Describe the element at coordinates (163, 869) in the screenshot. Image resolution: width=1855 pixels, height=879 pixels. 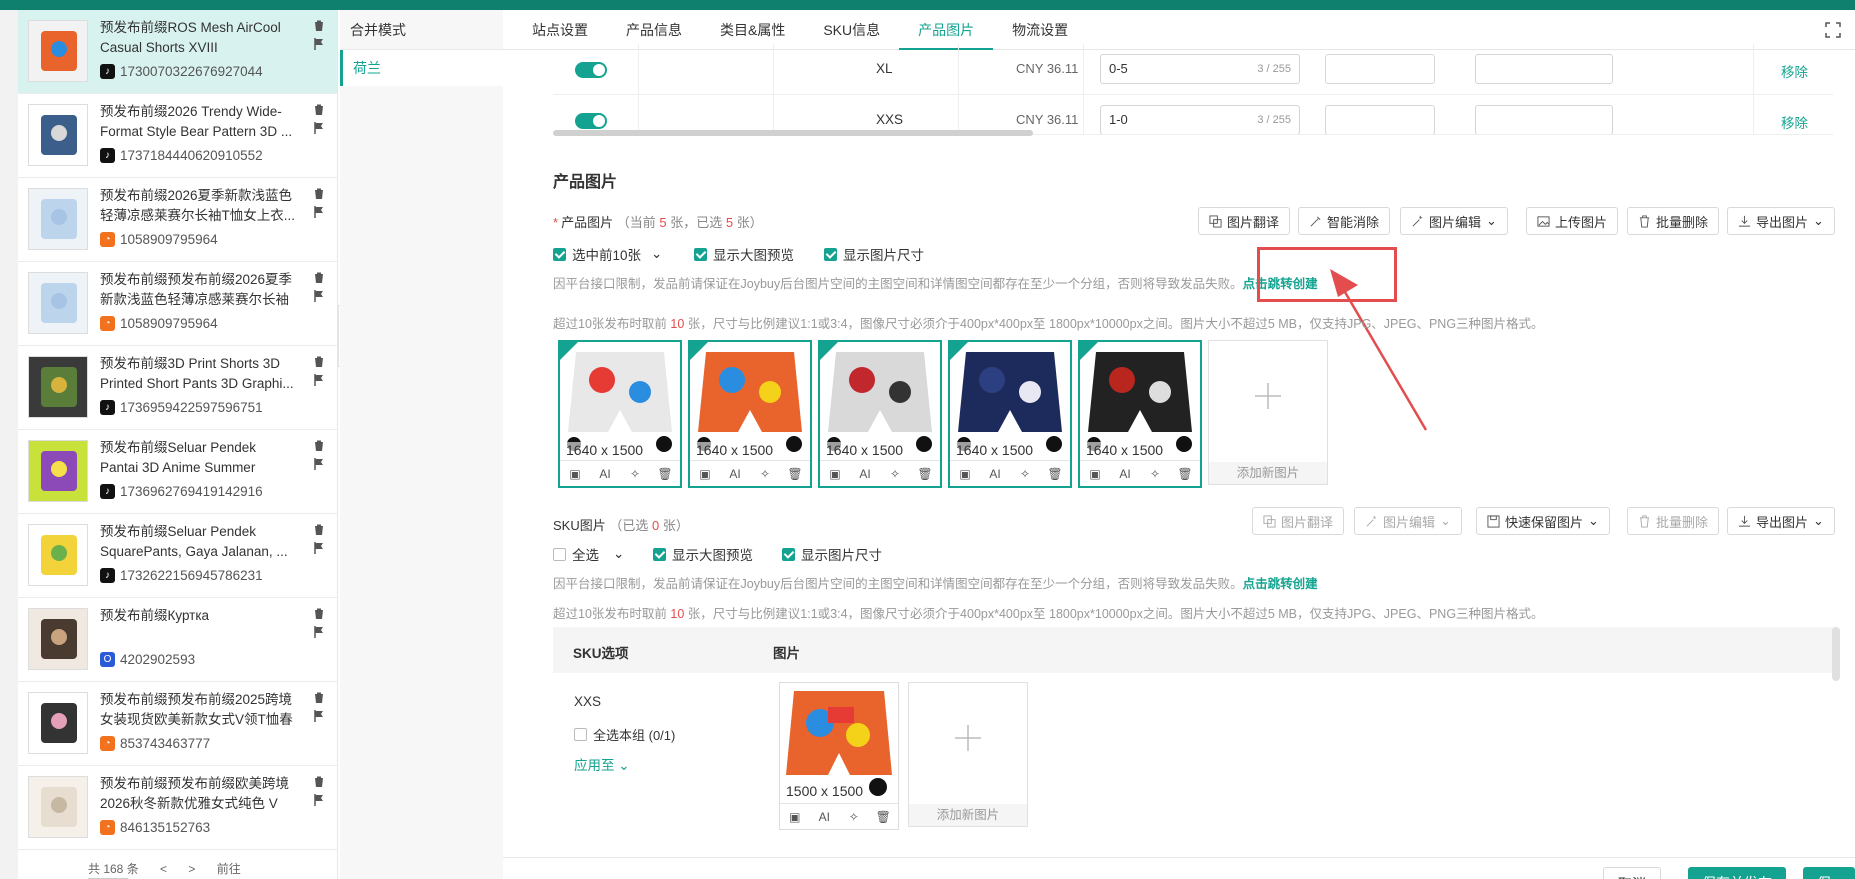
I see `prev-page: <` at that location.